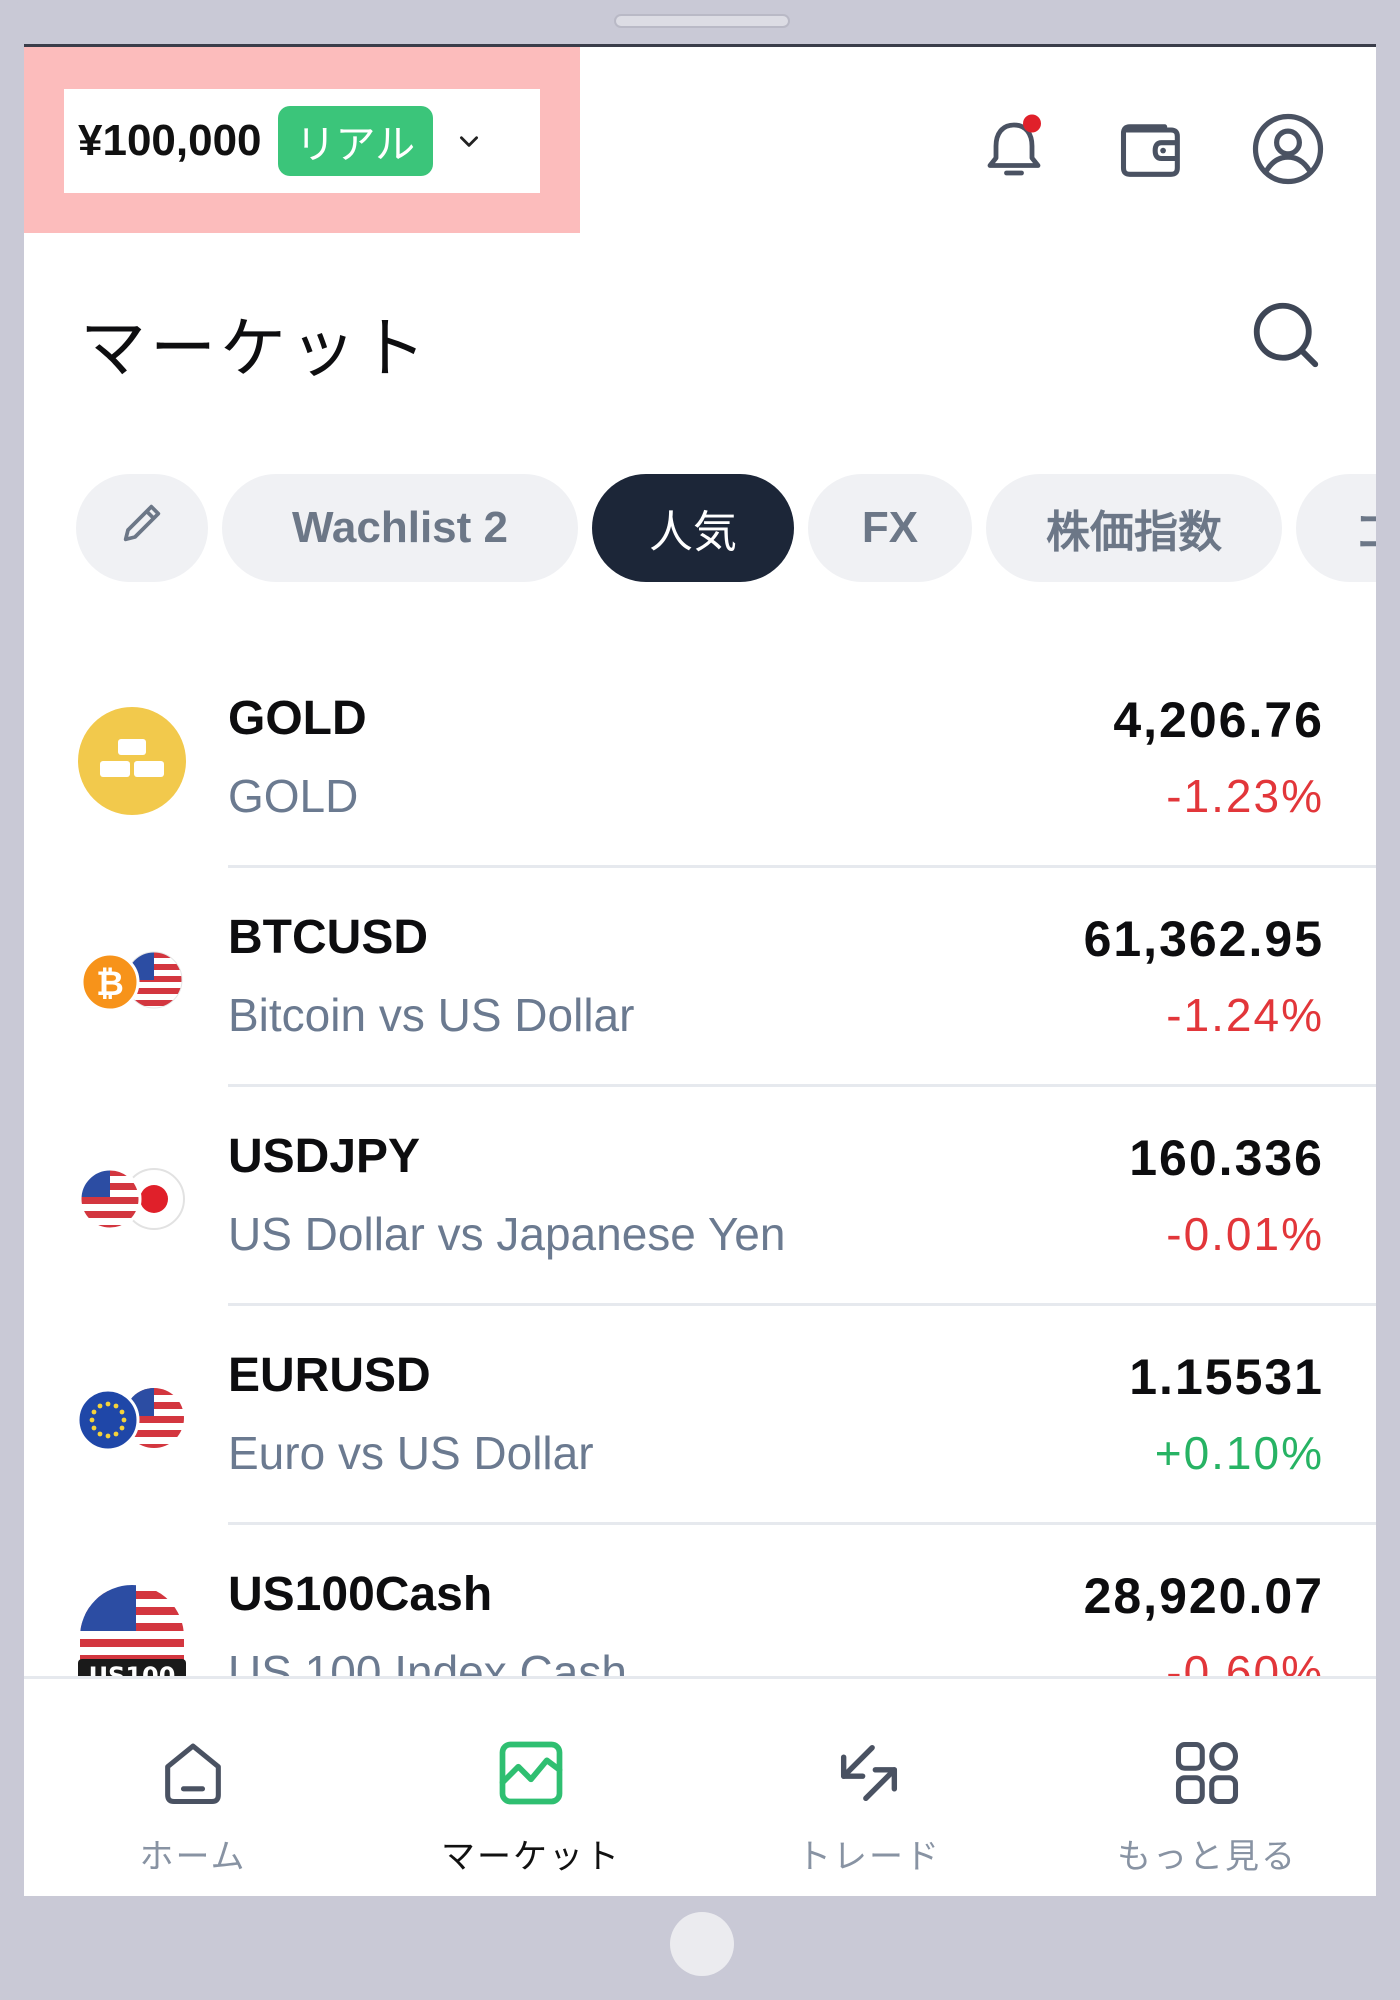  I want to click on more-grid-icon, so click(1207, 1773).